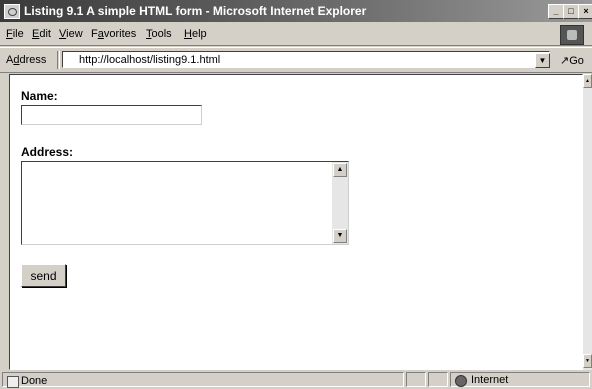  I want to click on ie-page-icon, so click(12, 11).